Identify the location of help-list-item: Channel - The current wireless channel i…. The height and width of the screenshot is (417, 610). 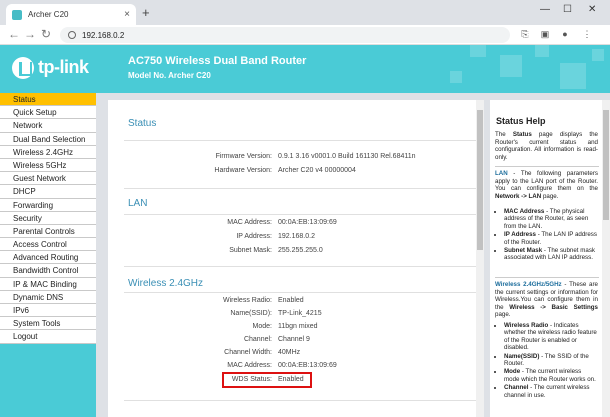
(551, 391).